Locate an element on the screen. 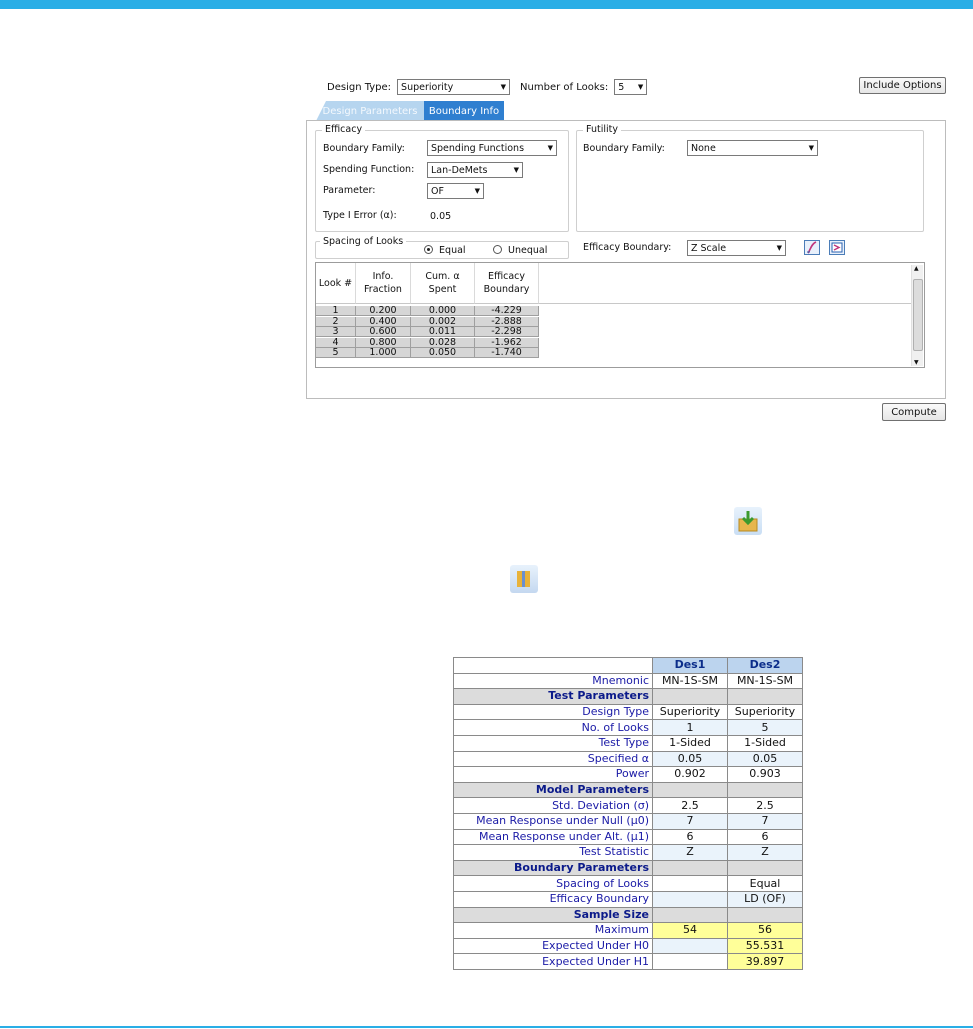 The height and width of the screenshot is (1029, 973). parameter-name: Efficacy Boundary is located at coordinates (553, 899).